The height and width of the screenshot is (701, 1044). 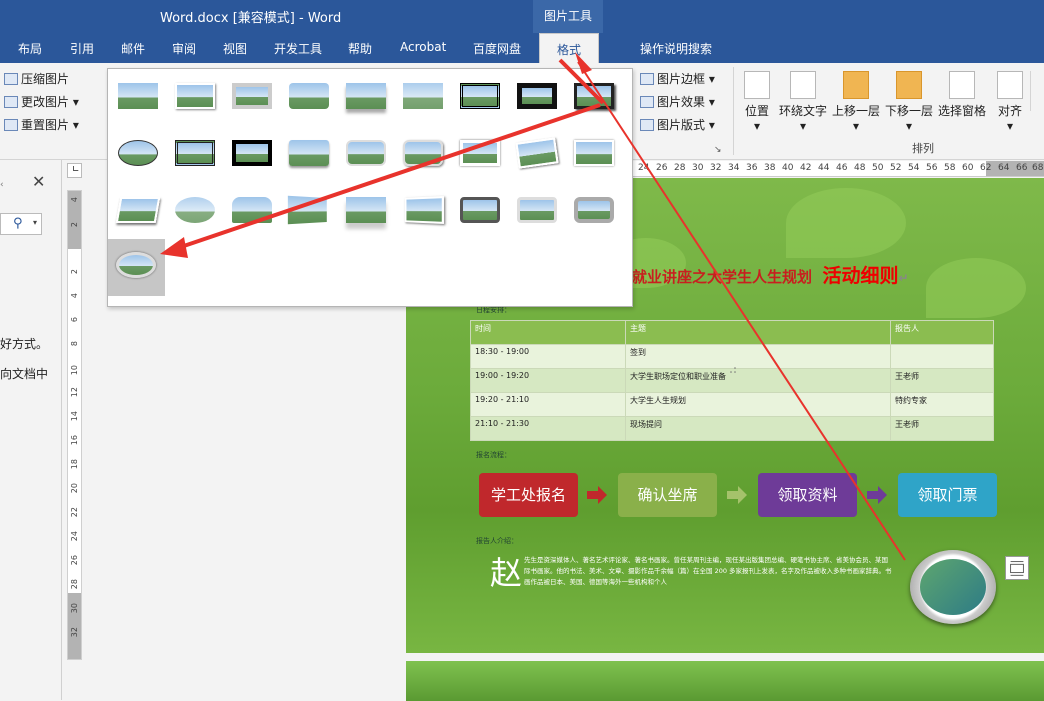 I want to click on tab-references: 引用, so click(x=82, y=48).